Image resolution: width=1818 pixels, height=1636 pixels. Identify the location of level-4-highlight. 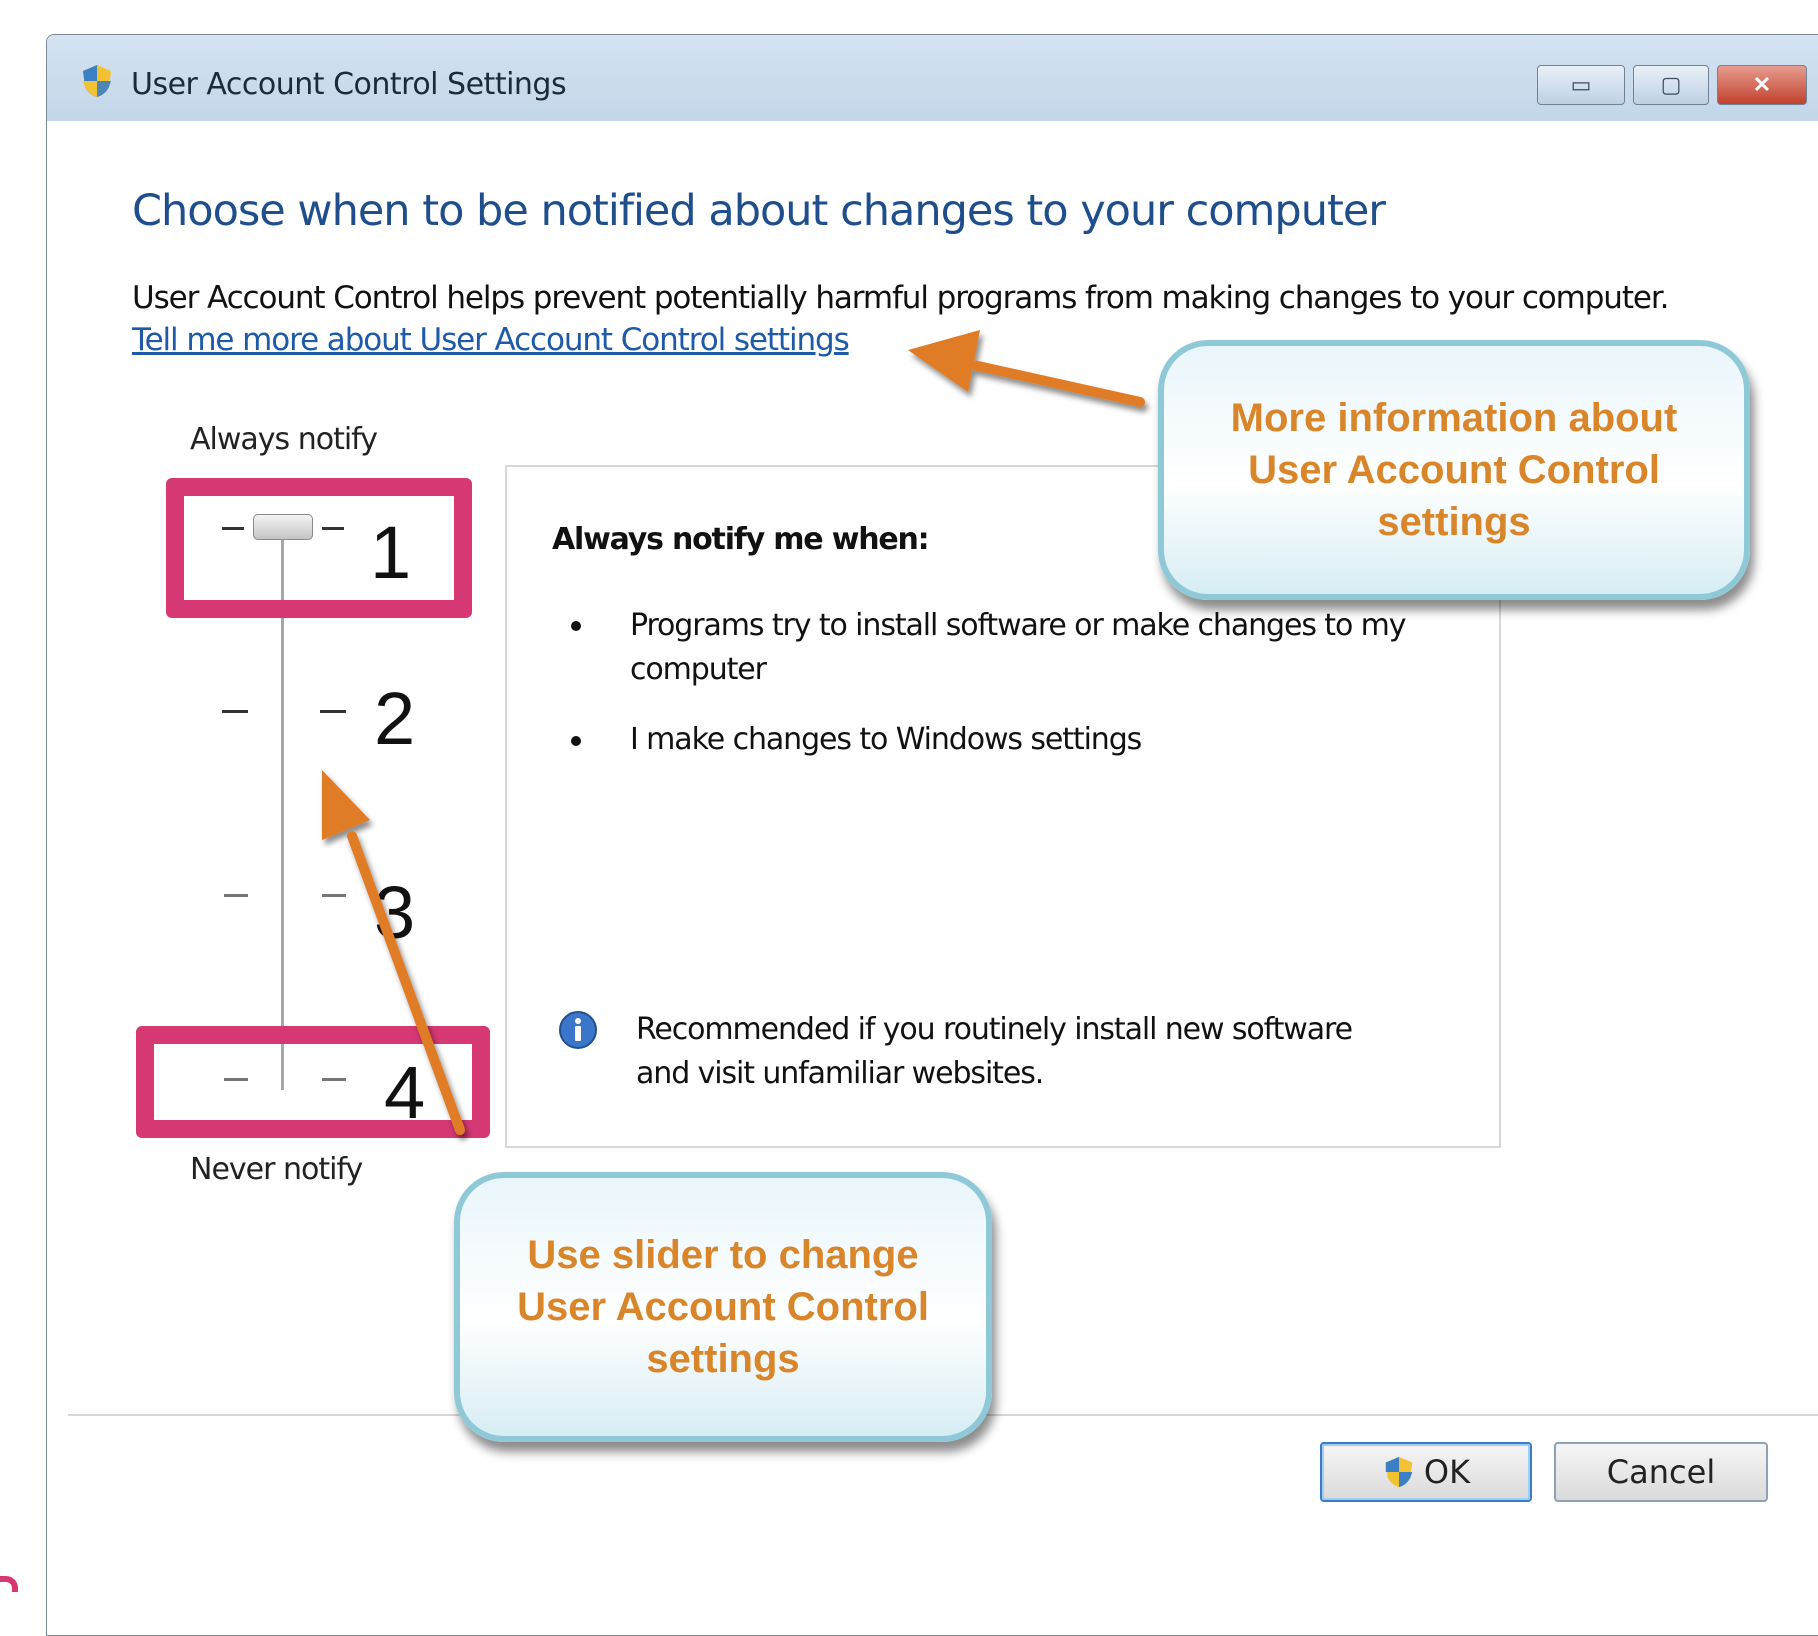
(313, 1082).